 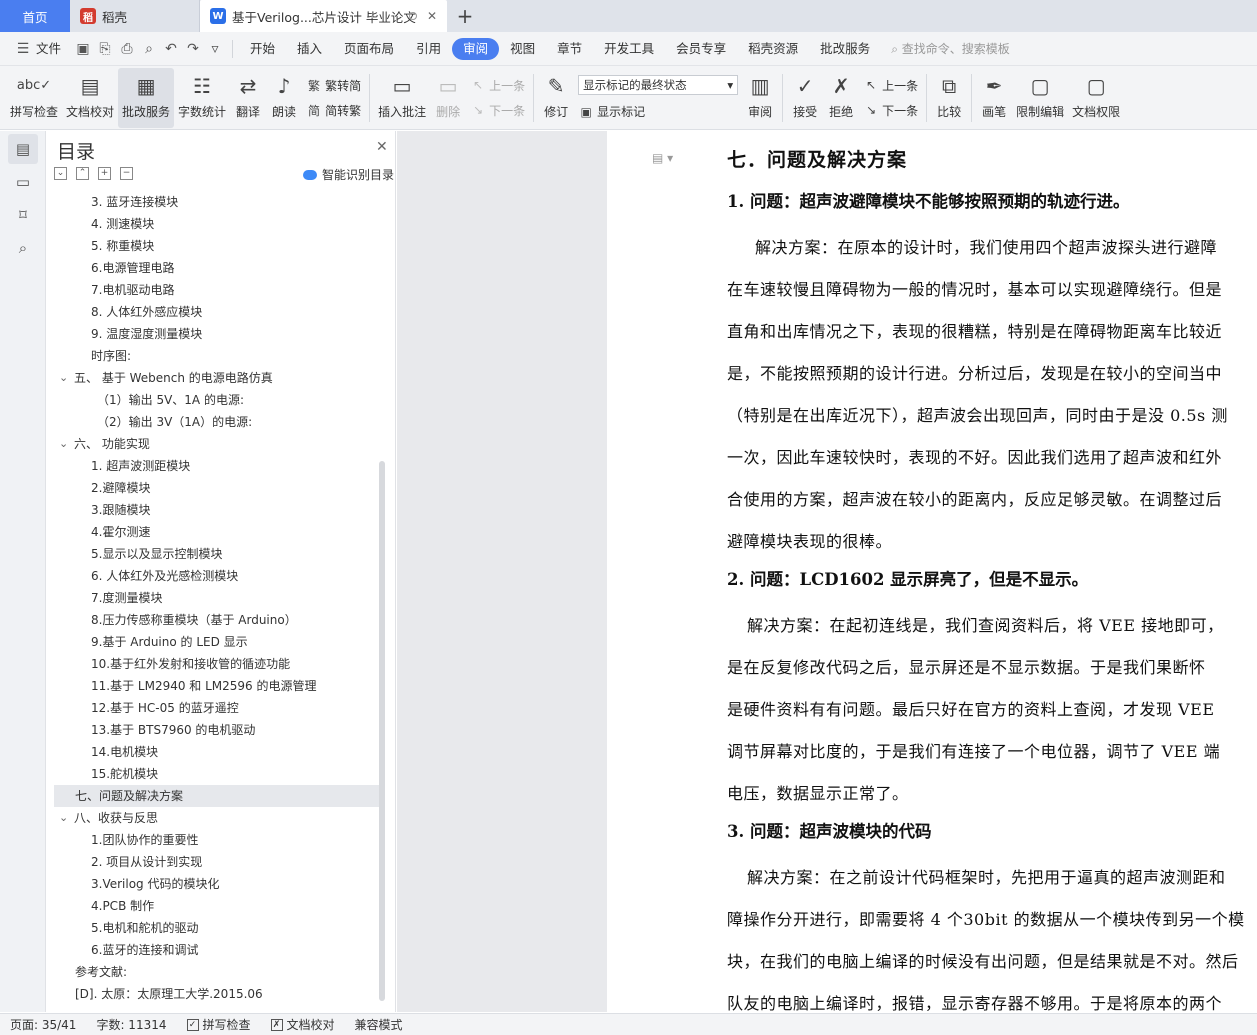 I want to click on toc-item: 15.舵机模块, so click(x=213, y=774).